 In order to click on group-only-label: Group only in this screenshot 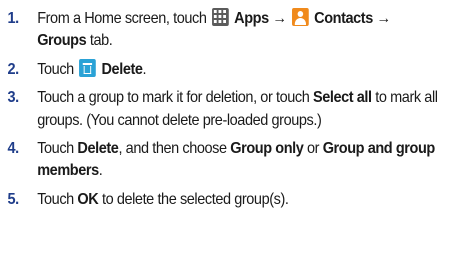, I will do `click(267, 149)`.